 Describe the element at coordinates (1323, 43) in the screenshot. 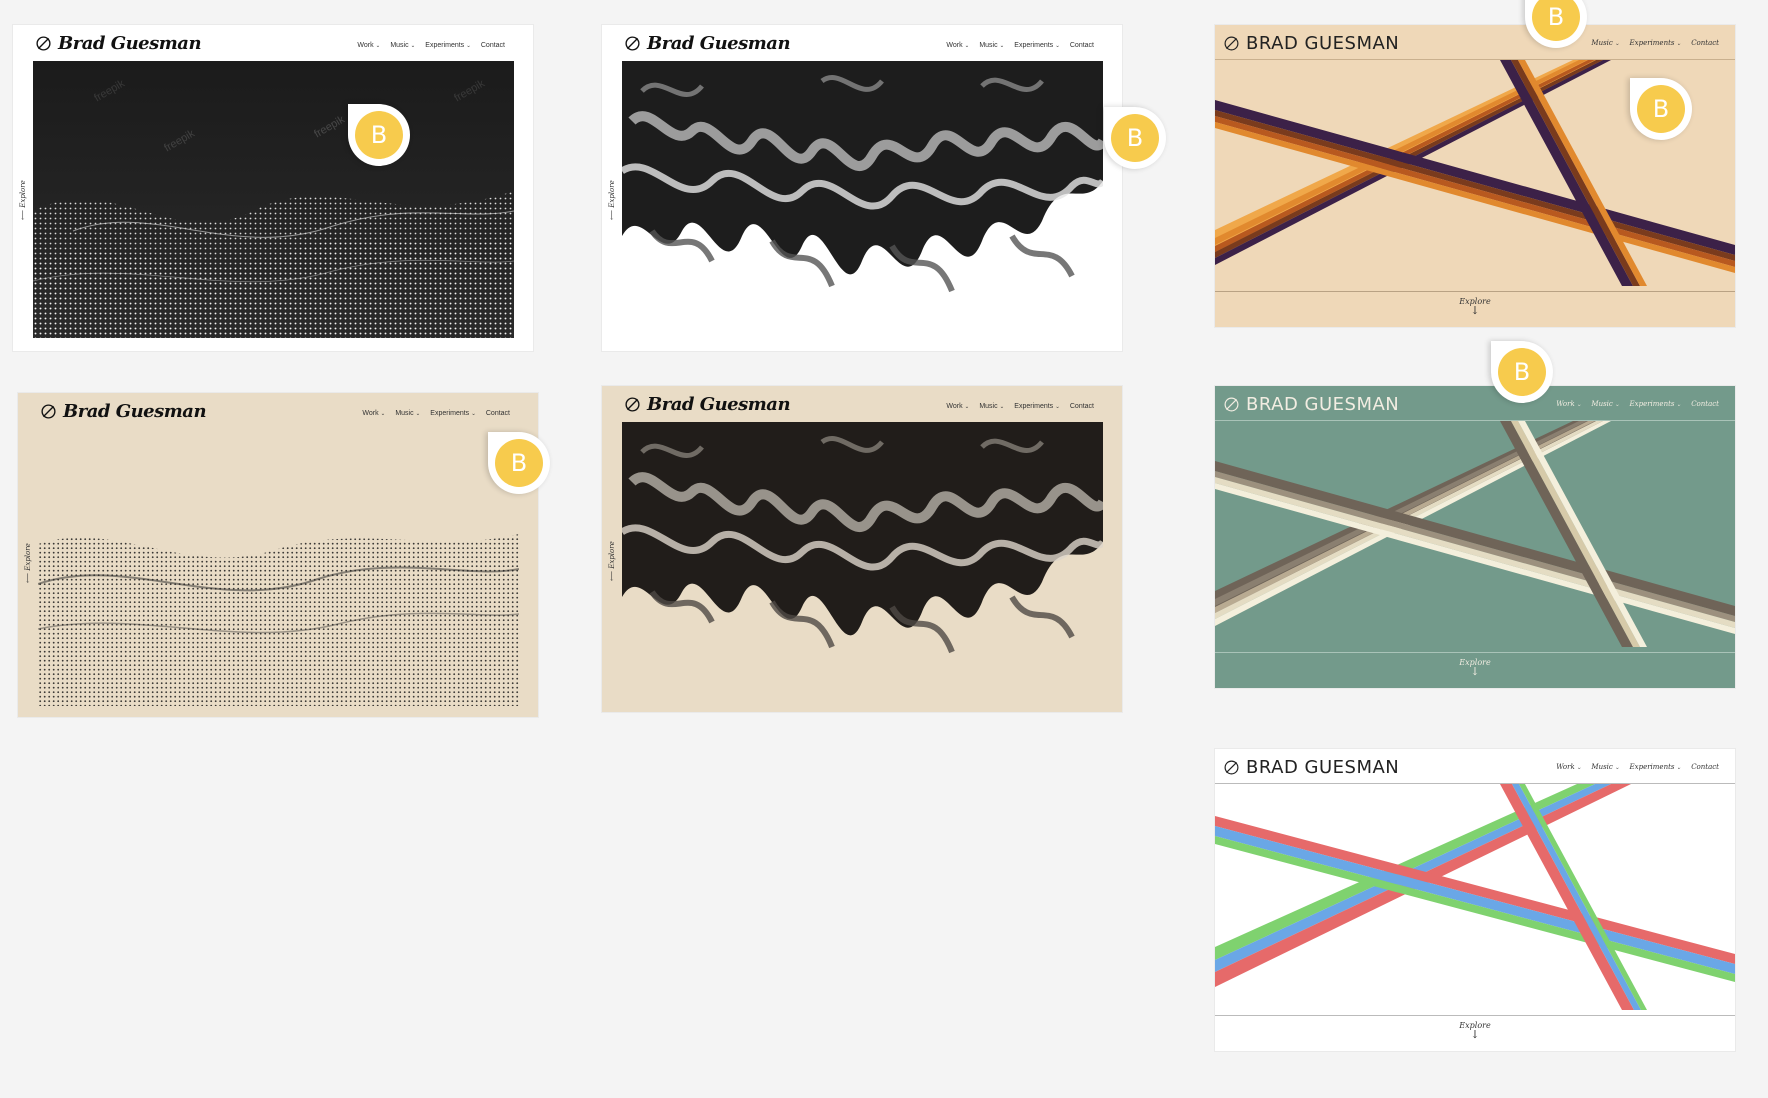

I see `brand-name: BRAD GUESMAN` at that location.